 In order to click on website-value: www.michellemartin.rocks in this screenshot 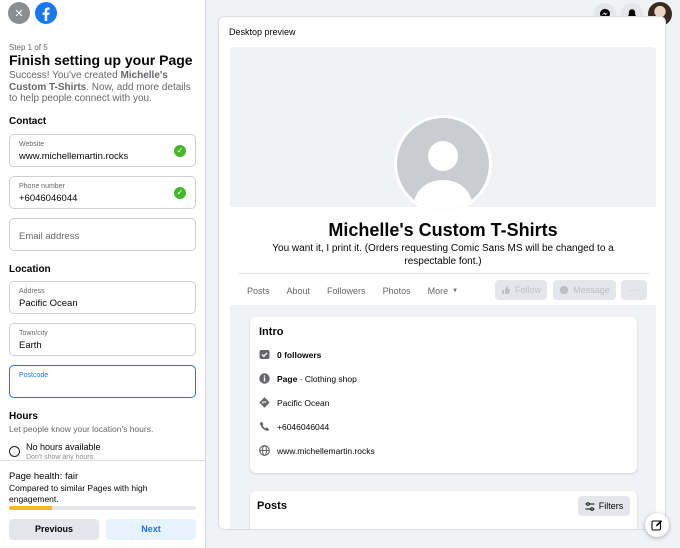, I will do `click(74, 156)`.